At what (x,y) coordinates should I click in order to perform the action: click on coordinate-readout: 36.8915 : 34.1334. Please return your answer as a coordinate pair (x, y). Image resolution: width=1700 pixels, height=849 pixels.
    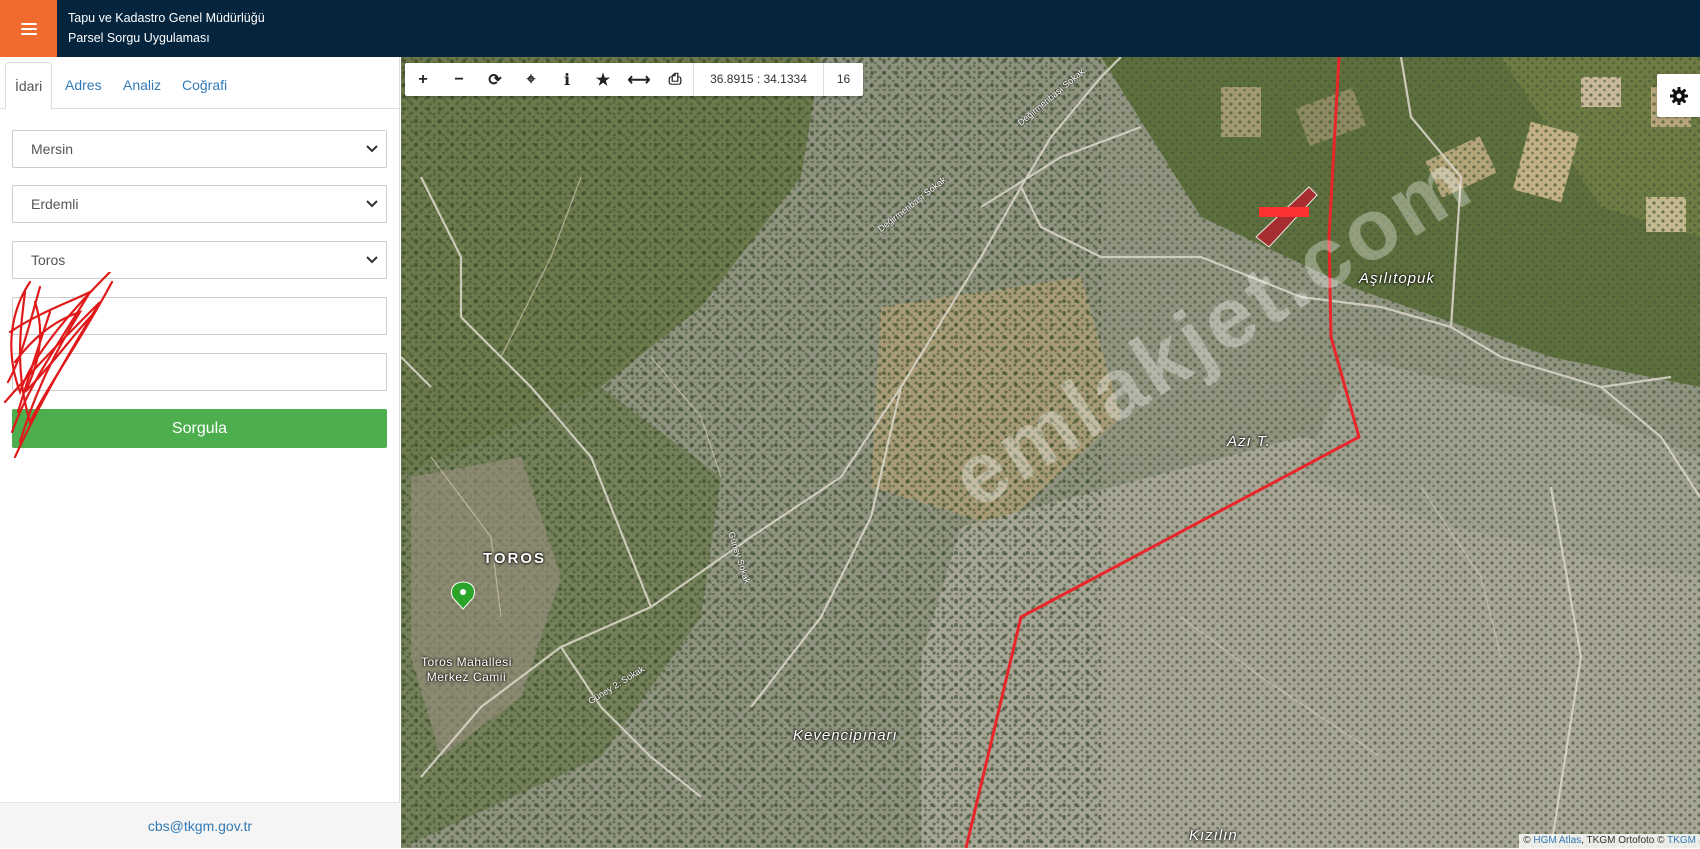
    Looking at the image, I should click on (758, 79).